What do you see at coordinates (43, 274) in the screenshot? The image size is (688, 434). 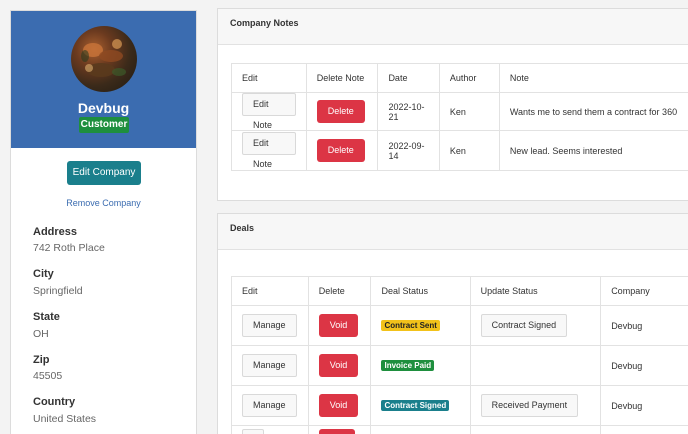 I see `city-label: City` at bounding box center [43, 274].